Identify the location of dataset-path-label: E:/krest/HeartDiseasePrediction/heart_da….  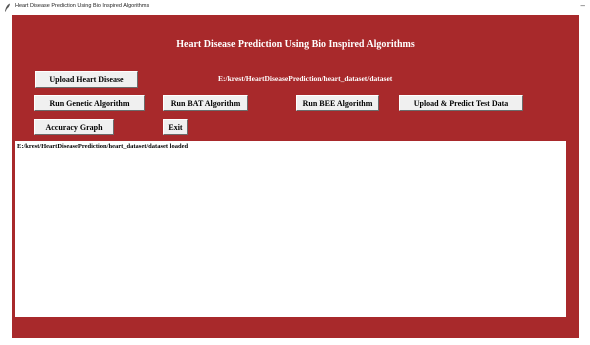
(305, 78).